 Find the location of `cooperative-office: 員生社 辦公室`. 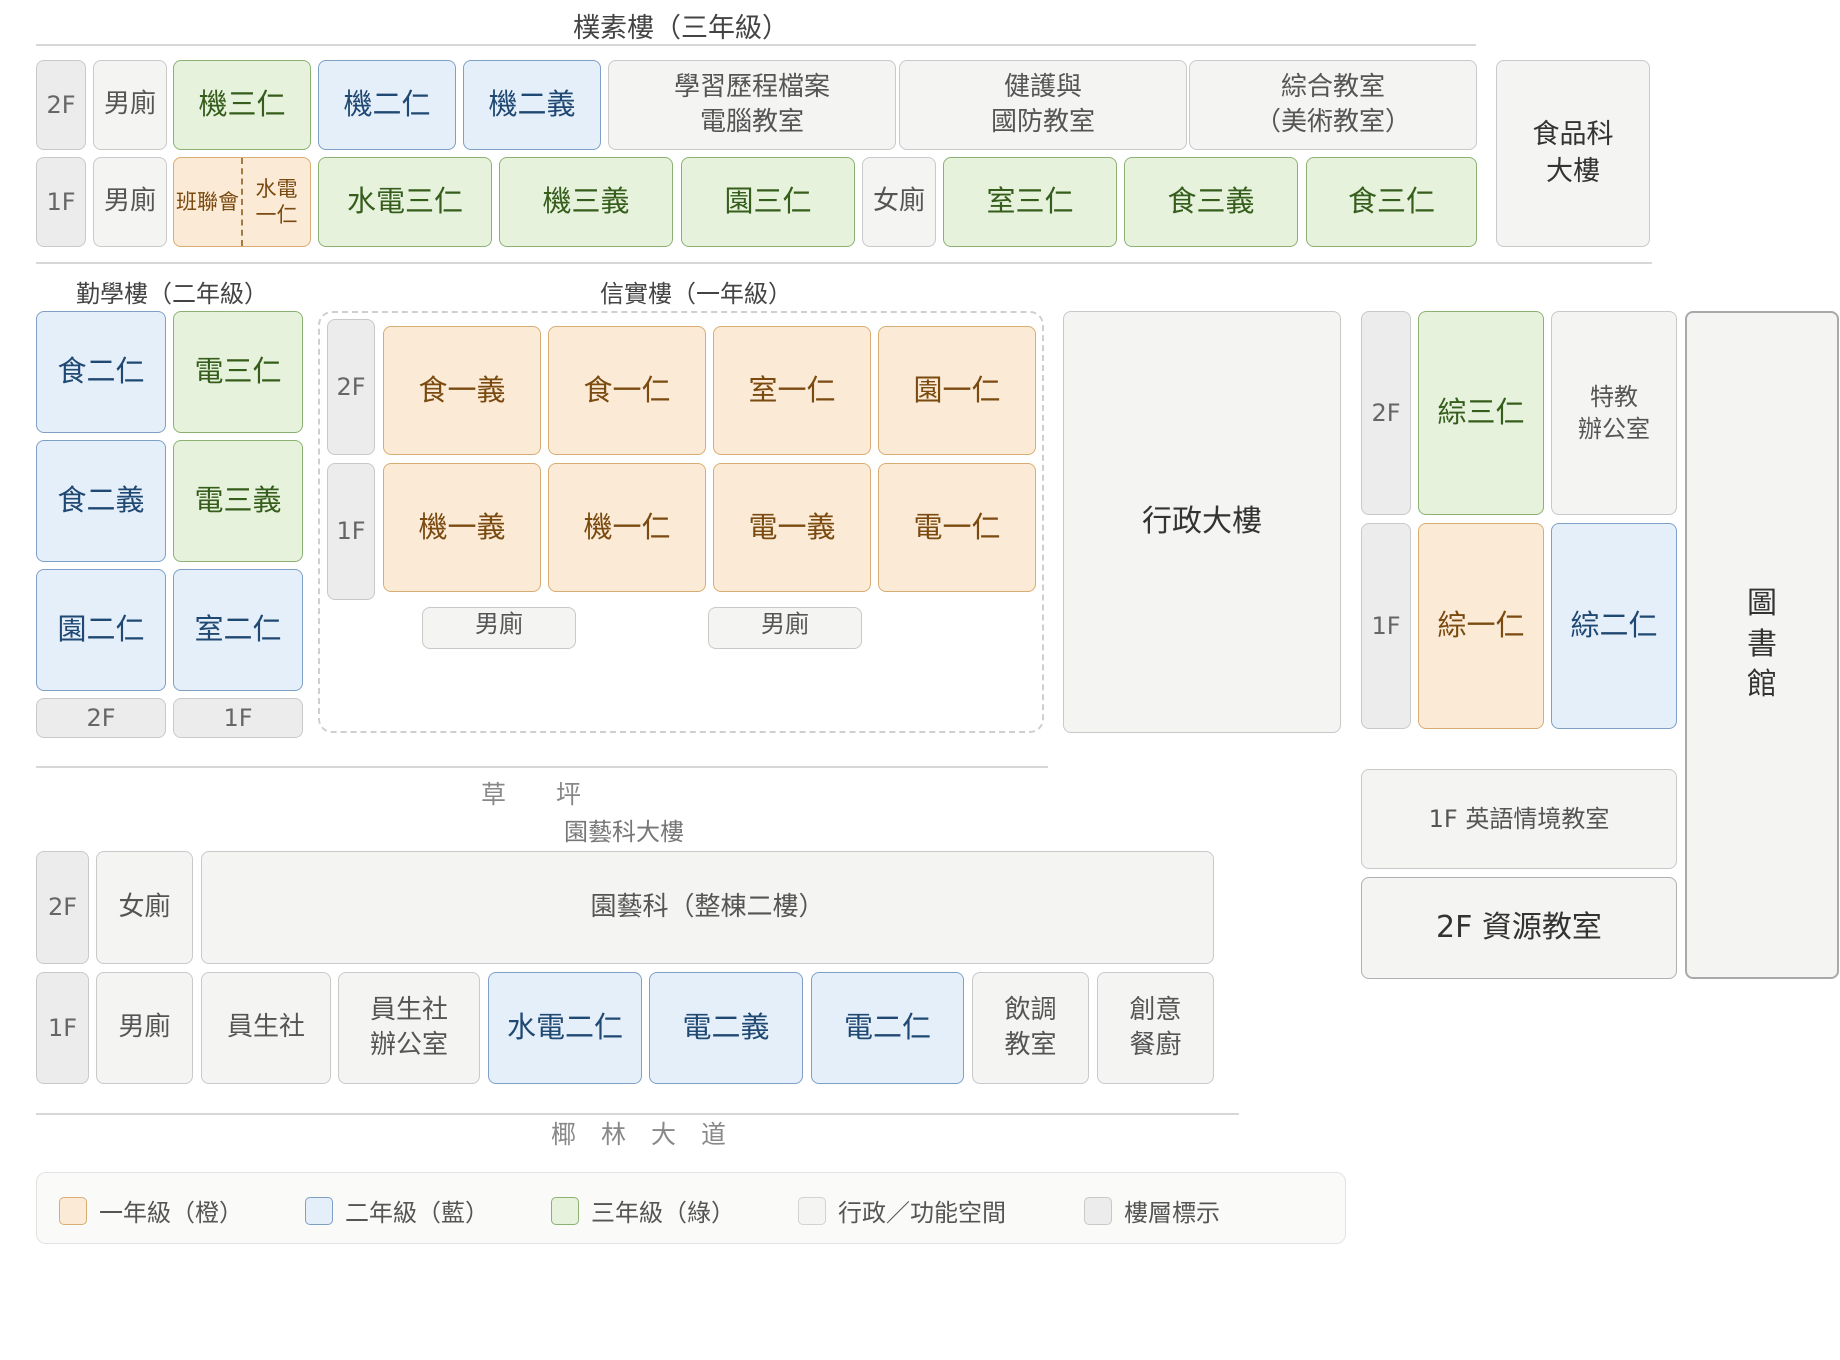

cooperative-office: 員生社 辦公室 is located at coordinates (409, 1028).